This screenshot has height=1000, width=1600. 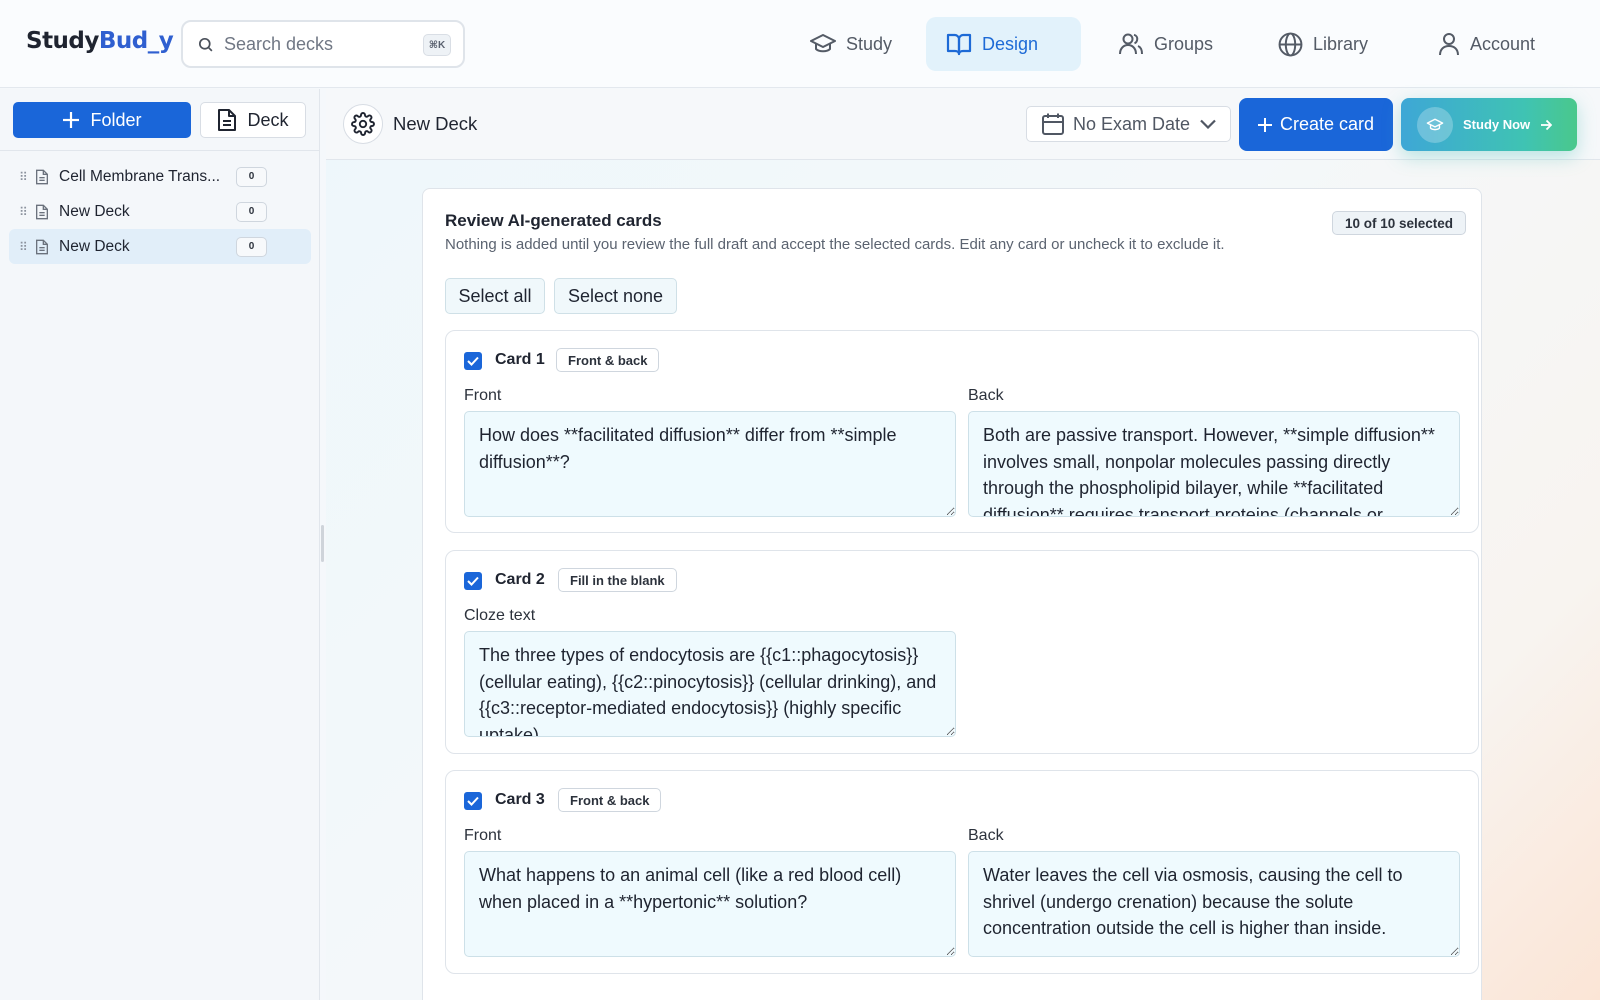 What do you see at coordinates (1010, 43) in the screenshot?
I see `nav-design-label: Design` at bounding box center [1010, 43].